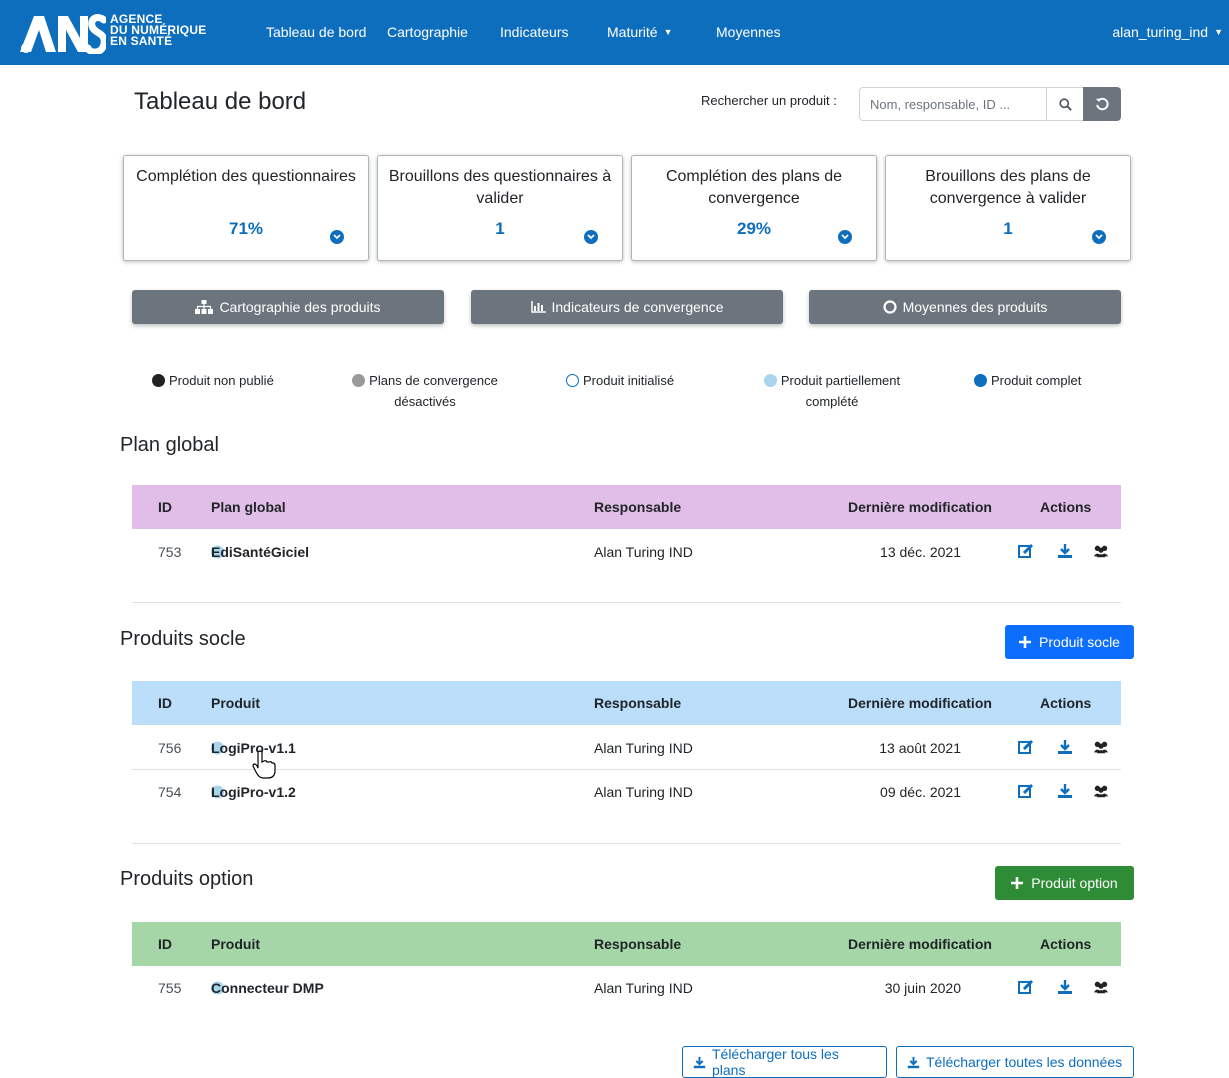  I want to click on add-produit-option-button: Produit option, so click(1064, 883).